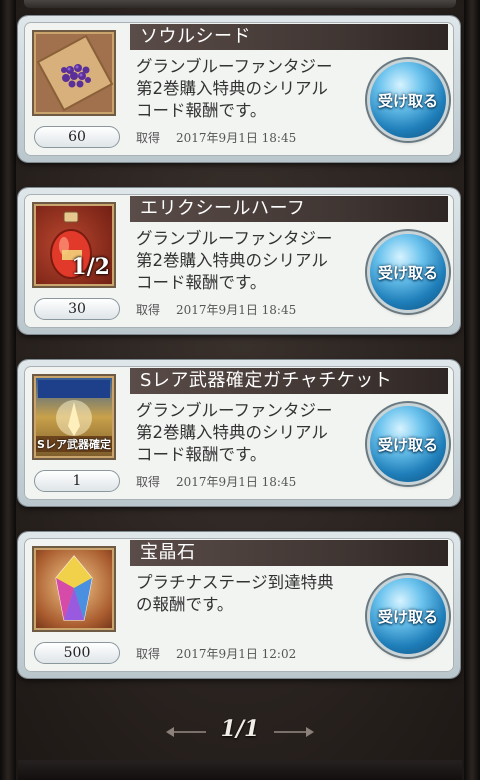  What do you see at coordinates (8, 390) in the screenshot?
I see `frame-left` at bounding box center [8, 390].